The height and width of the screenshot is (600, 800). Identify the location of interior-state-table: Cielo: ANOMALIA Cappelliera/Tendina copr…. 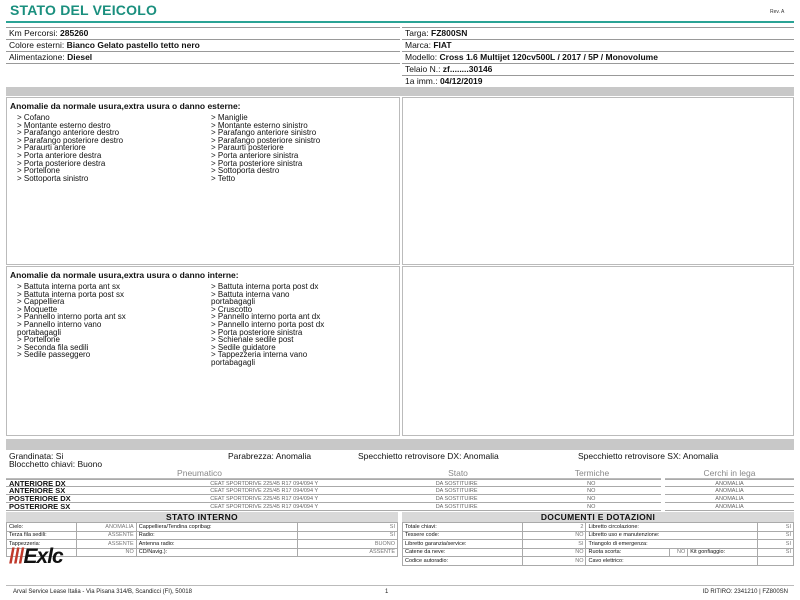
(202, 539).